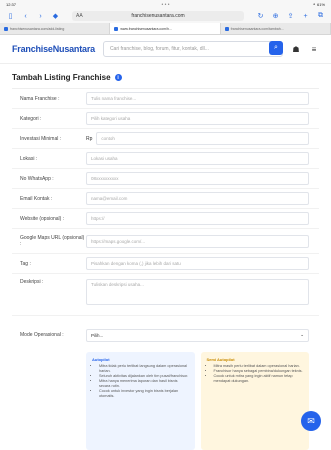  Describe the element at coordinates (29, 158) in the screenshot. I see `field-label: Lokasi :` at that location.